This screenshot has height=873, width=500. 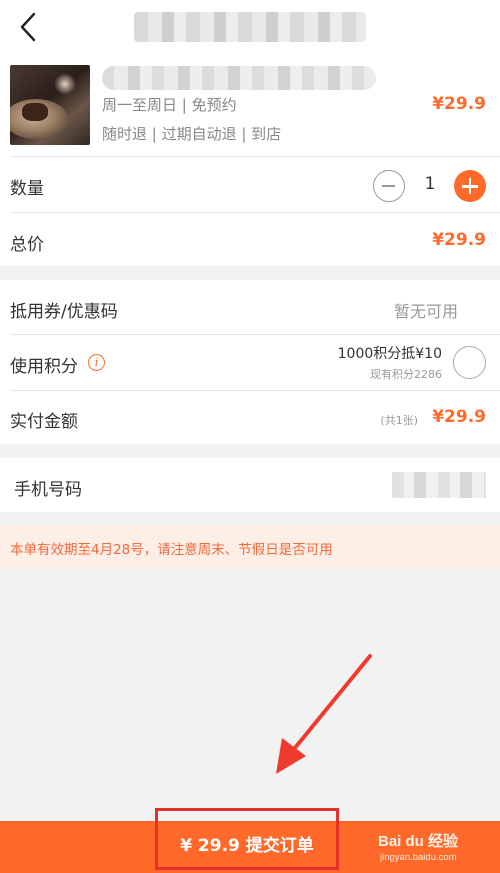 What do you see at coordinates (250, 307) in the screenshot?
I see `coupon-row: 抵用券/优惠码 暂无可用` at bounding box center [250, 307].